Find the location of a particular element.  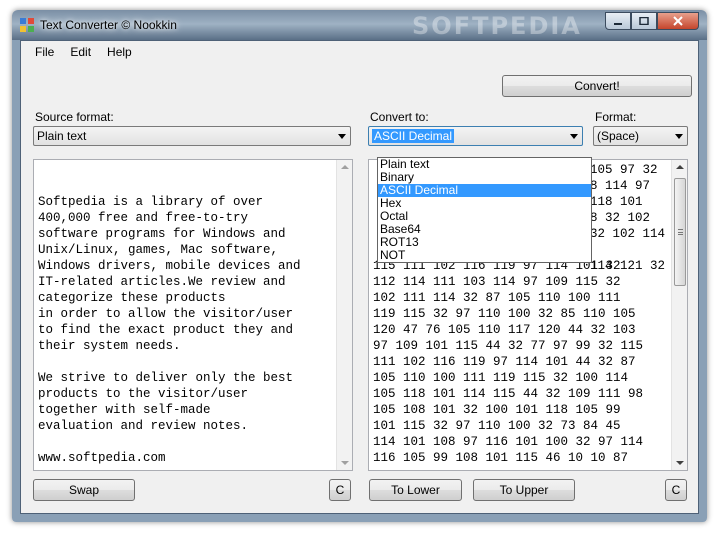

title-bar: Text Converter © Nookkin SOFTPEDIA is located at coordinates (359, 25).